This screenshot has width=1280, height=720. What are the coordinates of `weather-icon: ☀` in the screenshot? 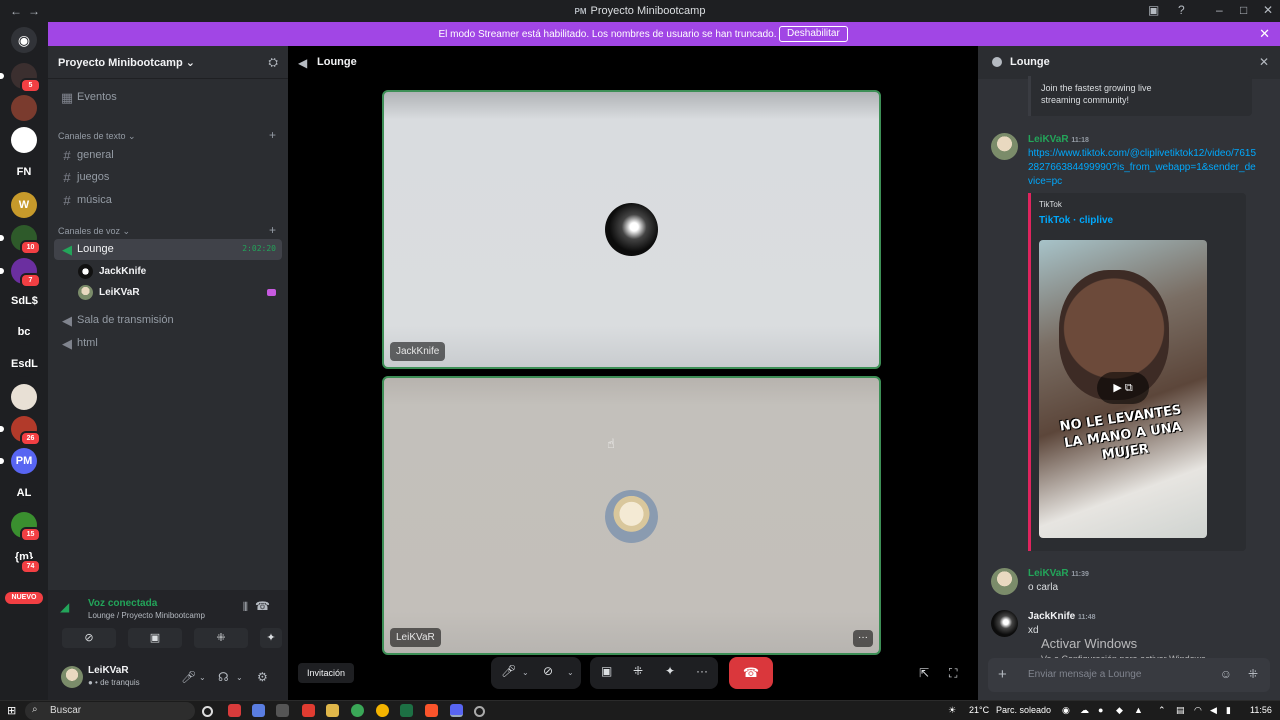 It's located at (952, 710).